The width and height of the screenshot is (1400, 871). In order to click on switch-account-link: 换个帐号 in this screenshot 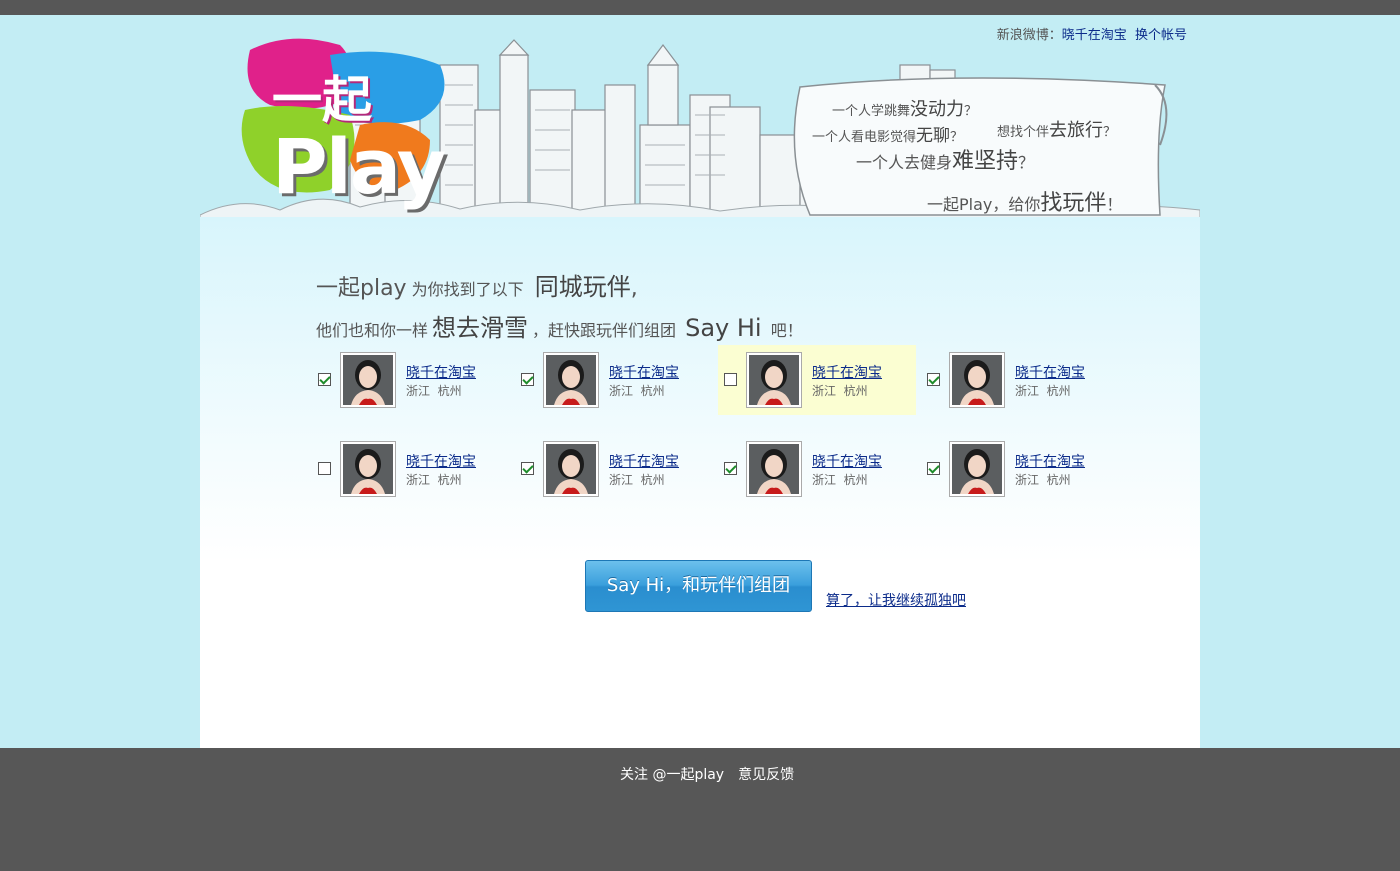, I will do `click(1161, 35)`.